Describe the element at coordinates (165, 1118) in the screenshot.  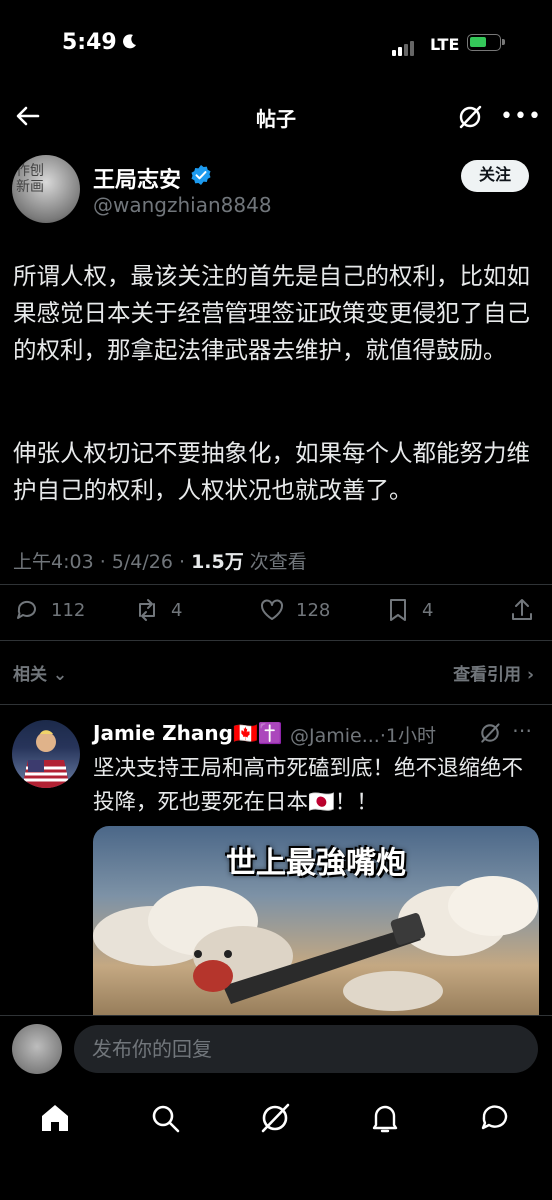
I see `search-icon` at that location.